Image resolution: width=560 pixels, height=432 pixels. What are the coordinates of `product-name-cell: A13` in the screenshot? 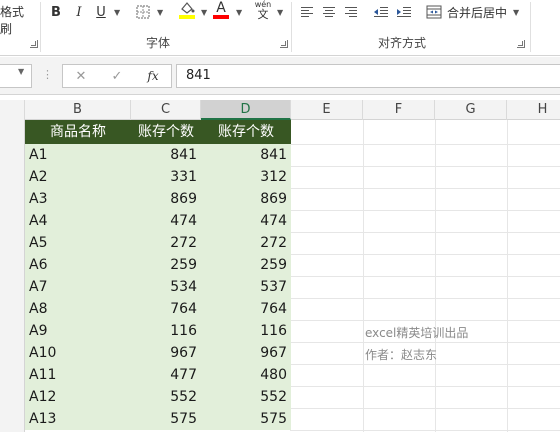 It's located at (78, 419).